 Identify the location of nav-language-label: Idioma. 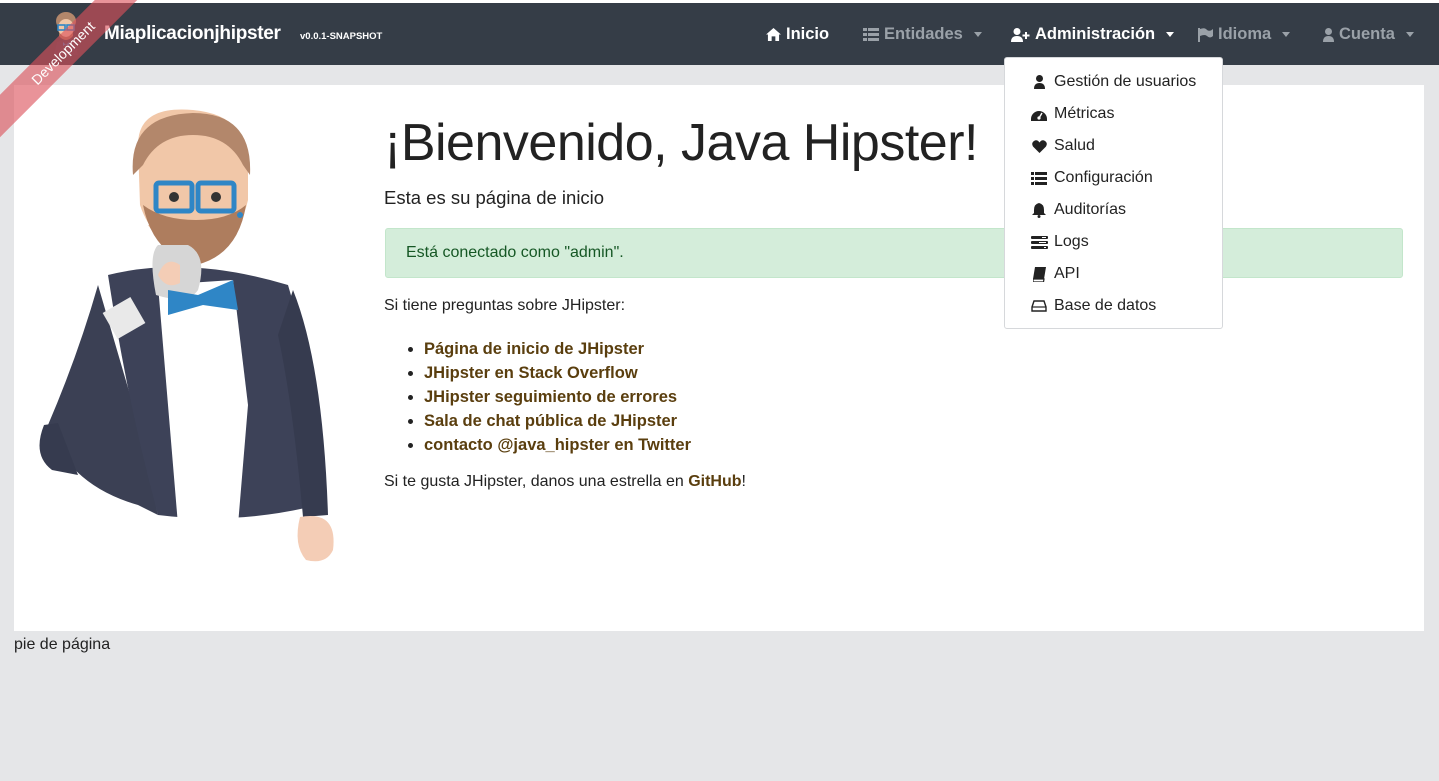
(1245, 34).